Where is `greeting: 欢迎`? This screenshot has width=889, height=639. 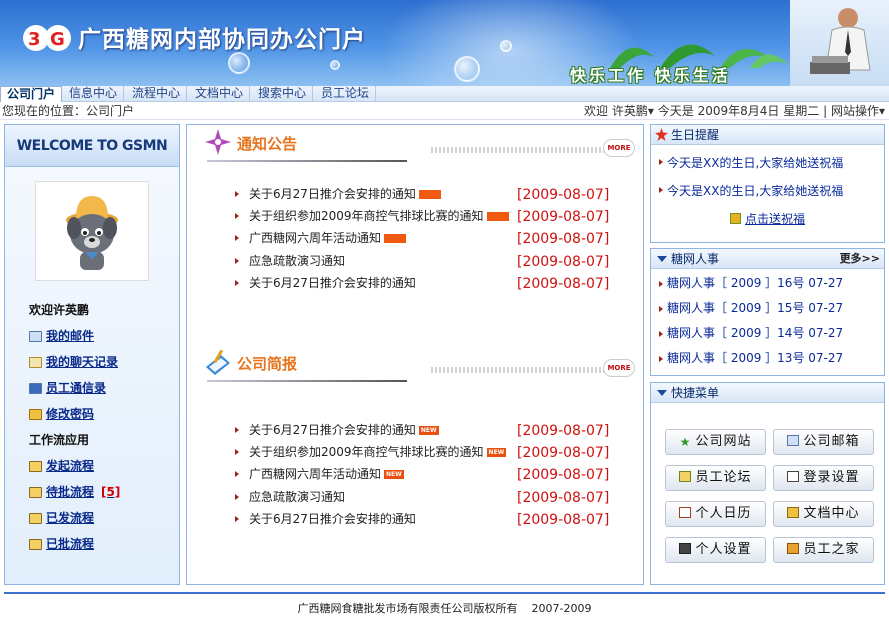
greeting: 欢迎 is located at coordinates (596, 111).